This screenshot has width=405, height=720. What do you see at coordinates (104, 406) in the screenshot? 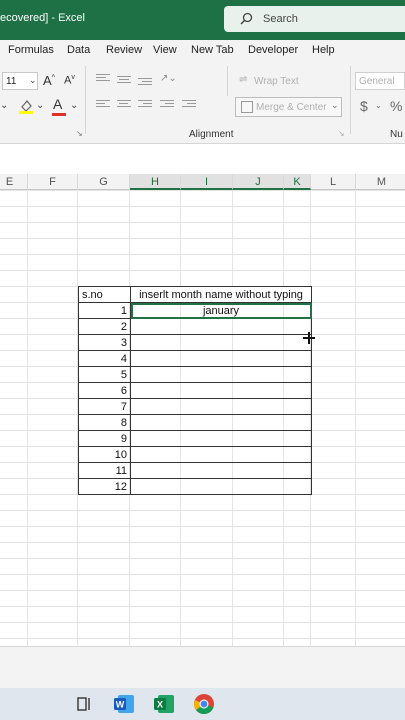
I see `sno-cell: 7` at bounding box center [104, 406].